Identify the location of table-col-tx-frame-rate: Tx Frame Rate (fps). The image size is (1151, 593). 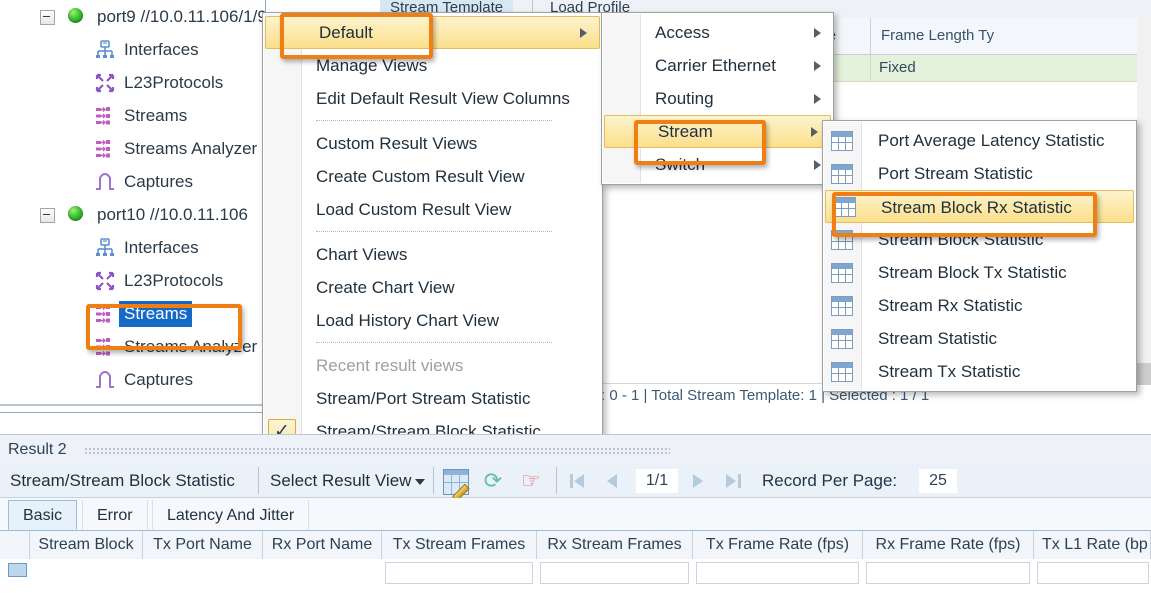
(778, 545).